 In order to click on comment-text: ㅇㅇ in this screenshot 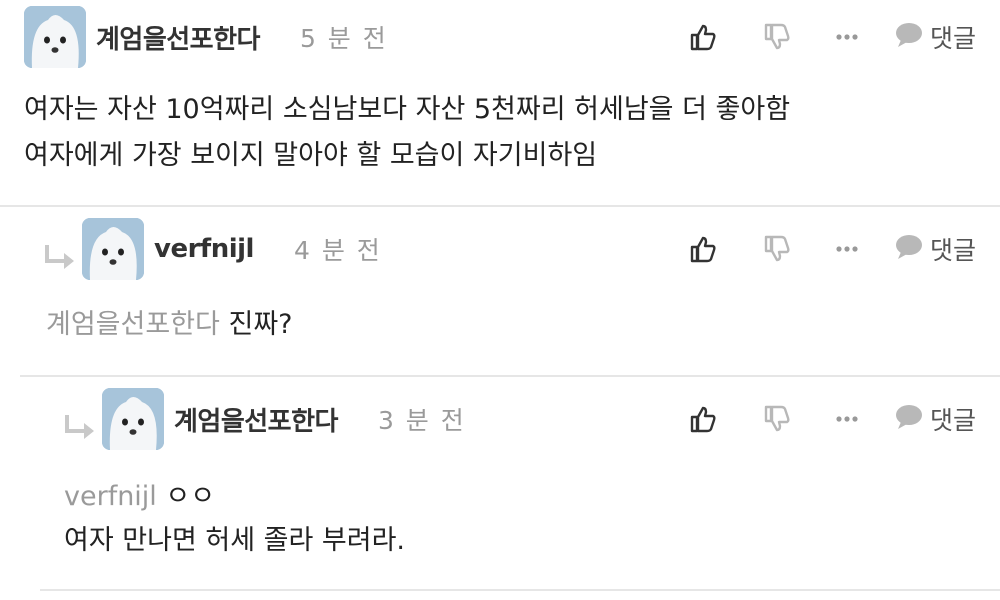, I will do `click(190, 496)`.